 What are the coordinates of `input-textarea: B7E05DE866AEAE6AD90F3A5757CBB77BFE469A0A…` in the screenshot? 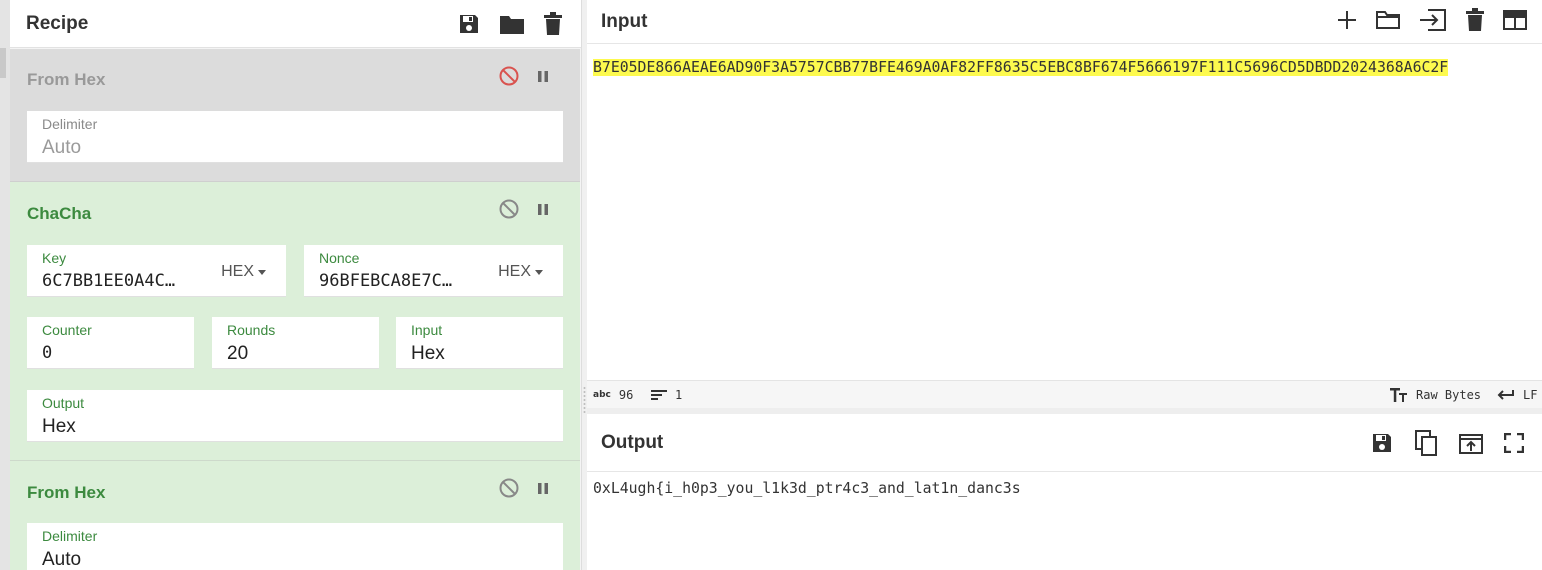 It's located at (1065, 68).